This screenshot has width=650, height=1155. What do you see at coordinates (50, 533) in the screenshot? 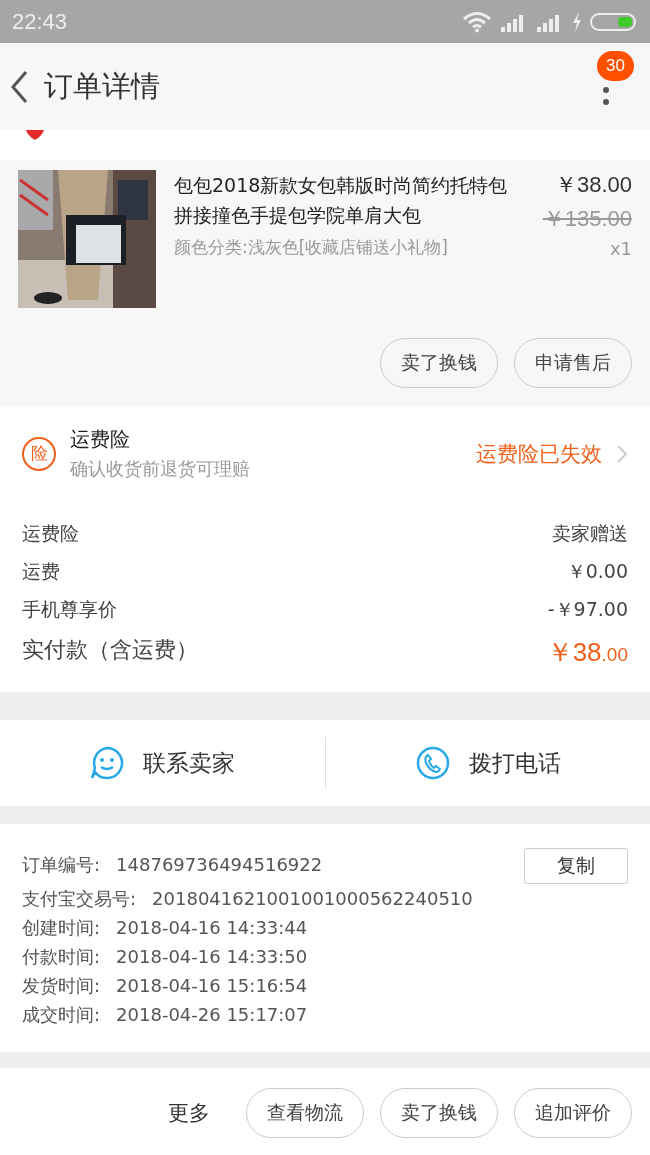
I see `fee-label: 运费险` at bounding box center [50, 533].